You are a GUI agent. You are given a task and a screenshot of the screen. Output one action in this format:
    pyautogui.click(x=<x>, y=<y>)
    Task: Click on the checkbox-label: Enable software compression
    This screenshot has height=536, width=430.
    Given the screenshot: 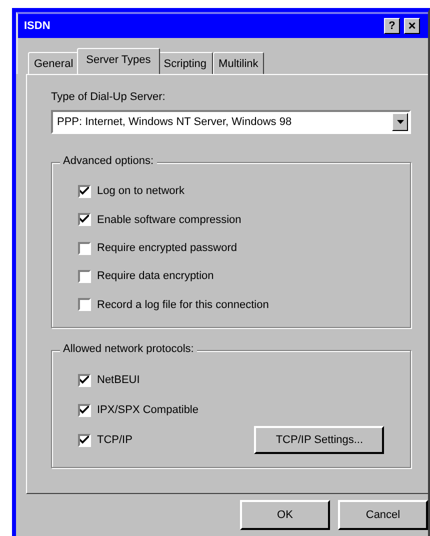 What is the action you would take?
    pyautogui.click(x=169, y=220)
    